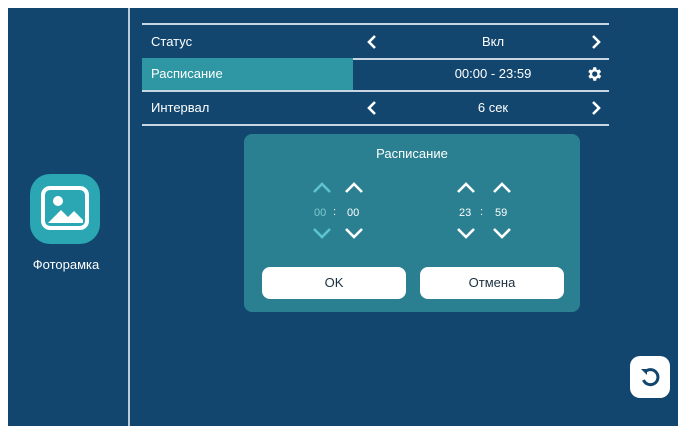 The width and height of the screenshot is (684, 430). What do you see at coordinates (66, 264) in the screenshot?
I see `app-label: Фоторамка` at bounding box center [66, 264].